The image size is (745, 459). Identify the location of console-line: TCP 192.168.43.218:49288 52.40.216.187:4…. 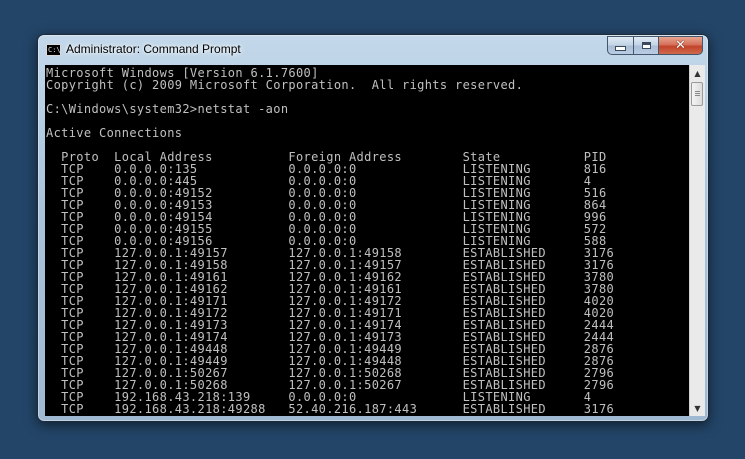
(330, 409).